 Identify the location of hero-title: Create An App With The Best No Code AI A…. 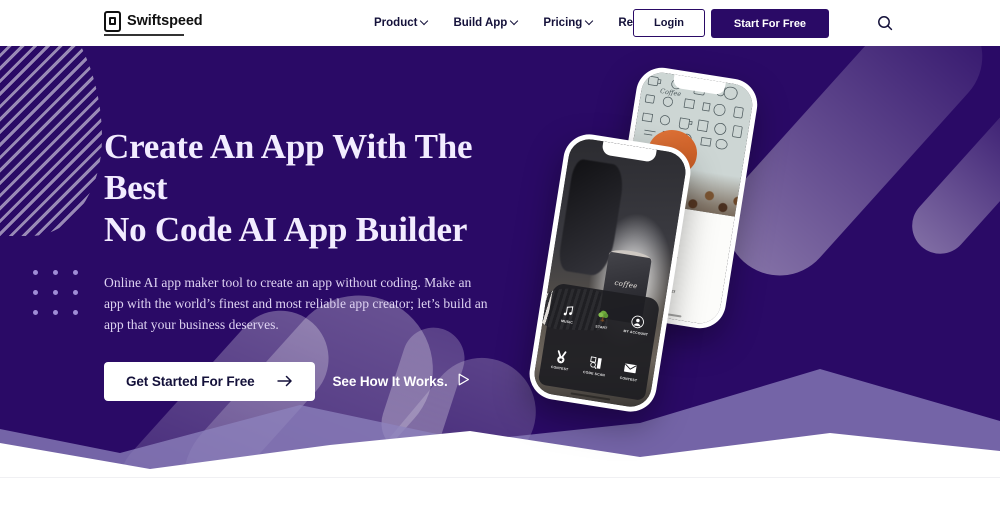
(314, 188).